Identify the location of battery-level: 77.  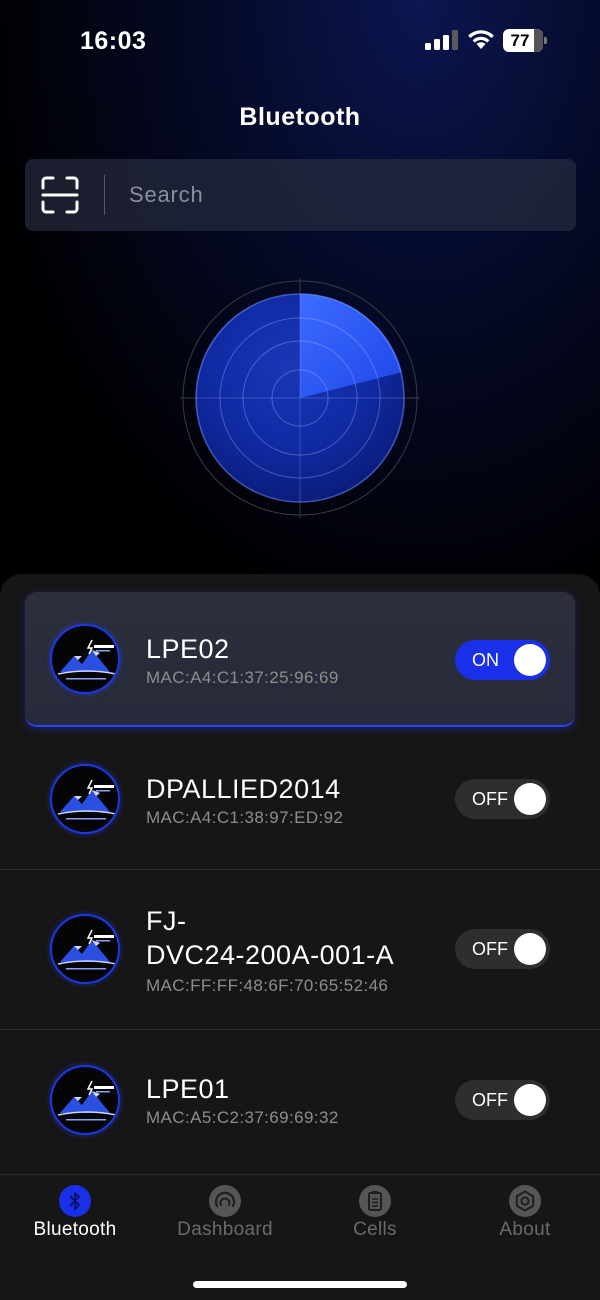
(520, 40).